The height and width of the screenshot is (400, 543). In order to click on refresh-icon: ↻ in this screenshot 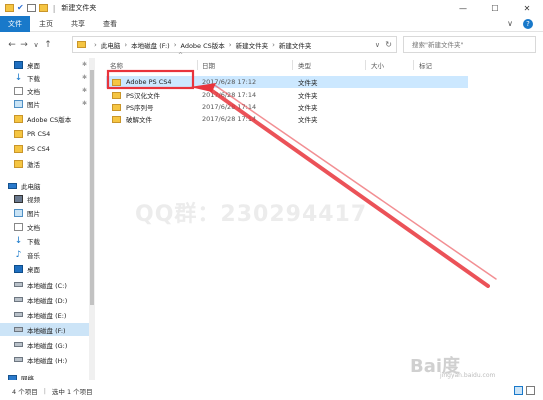, I will do `click(388, 44)`.